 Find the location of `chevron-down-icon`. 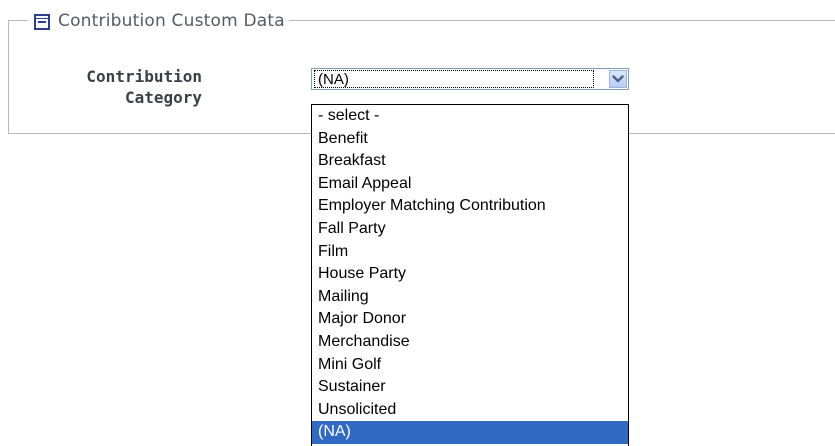

chevron-down-icon is located at coordinates (618, 79).